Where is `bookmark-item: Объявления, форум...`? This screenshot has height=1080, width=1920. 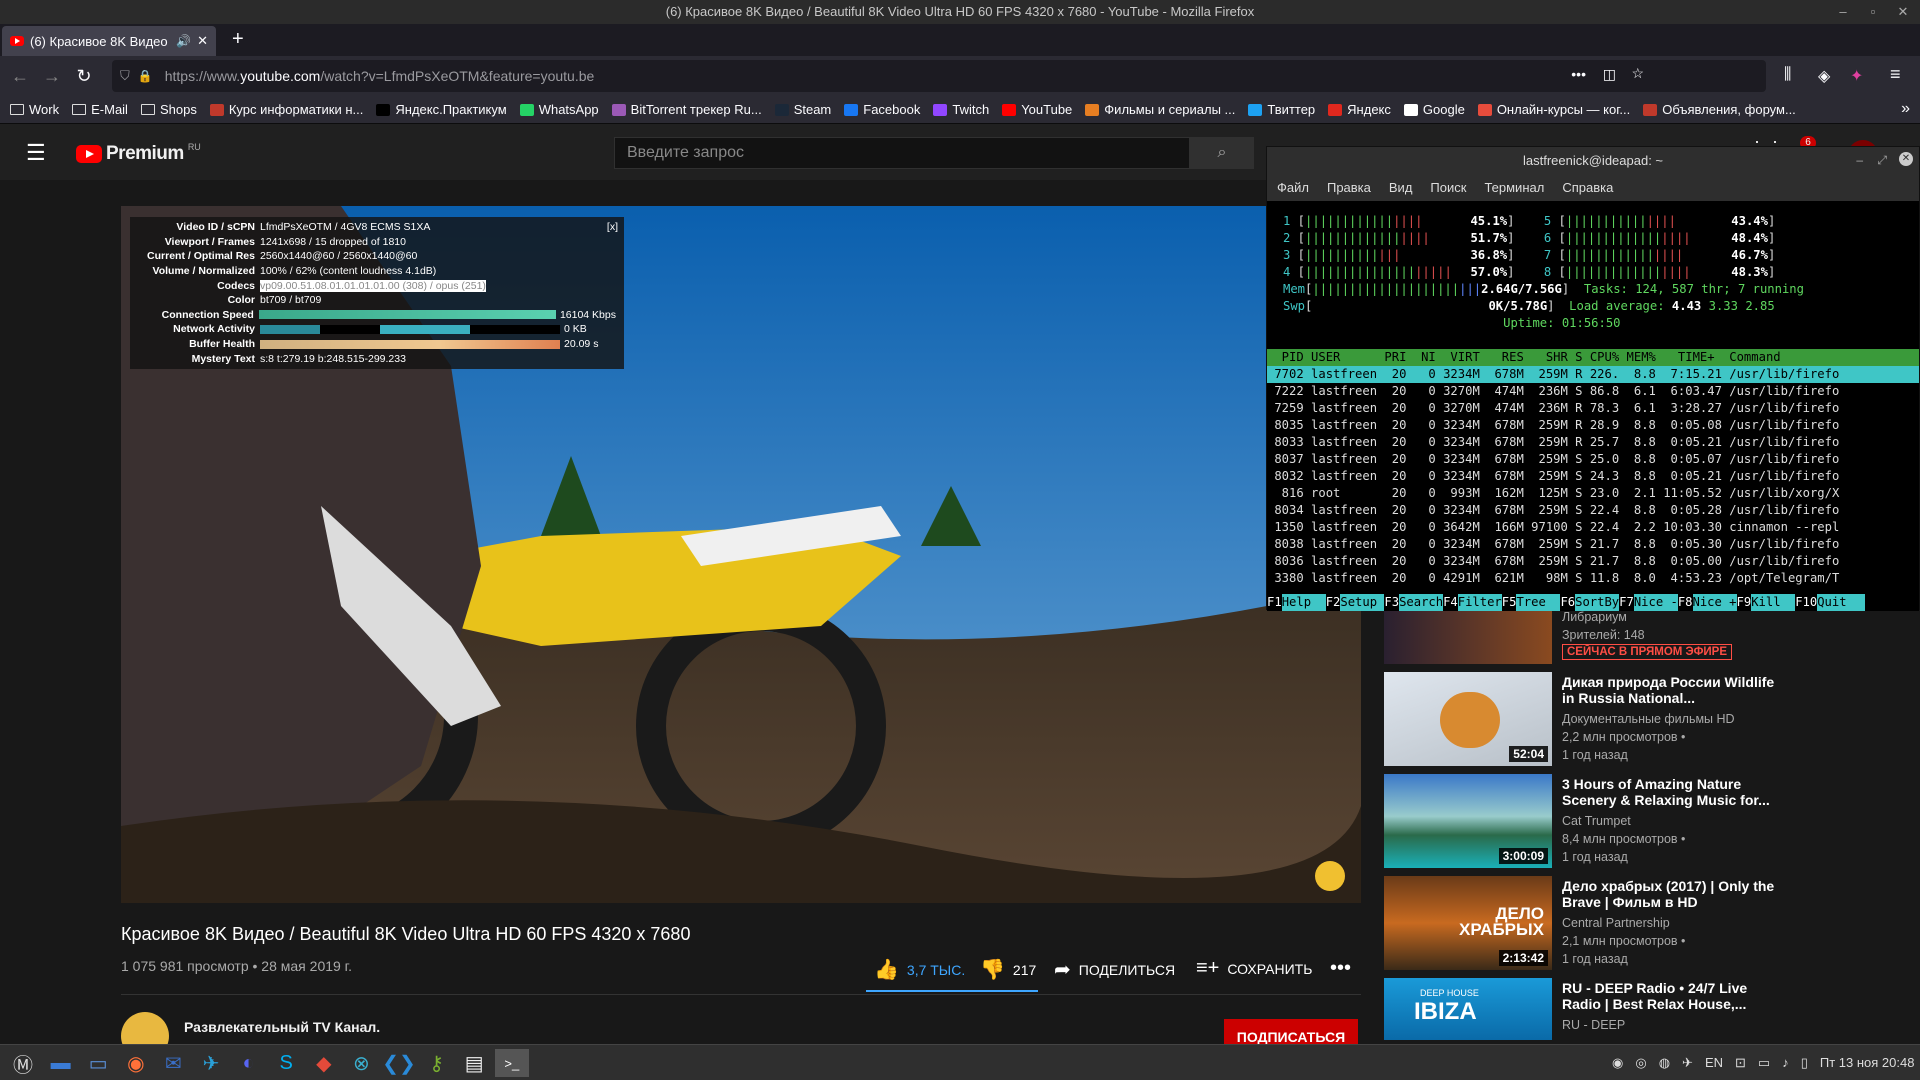
bookmark-item: Объявления, форум... is located at coordinates (1719, 109).